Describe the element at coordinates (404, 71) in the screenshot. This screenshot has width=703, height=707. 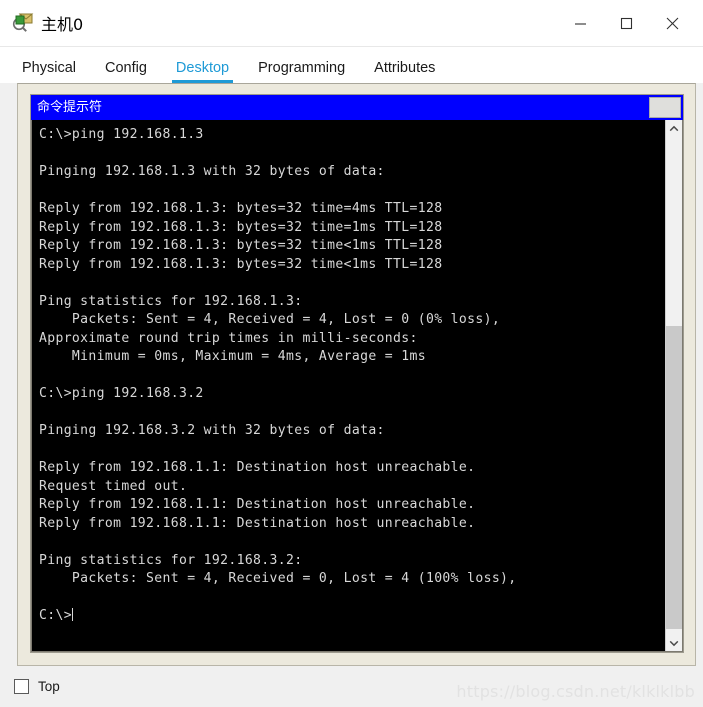
I see `tab-attributes: Attributes` at that location.